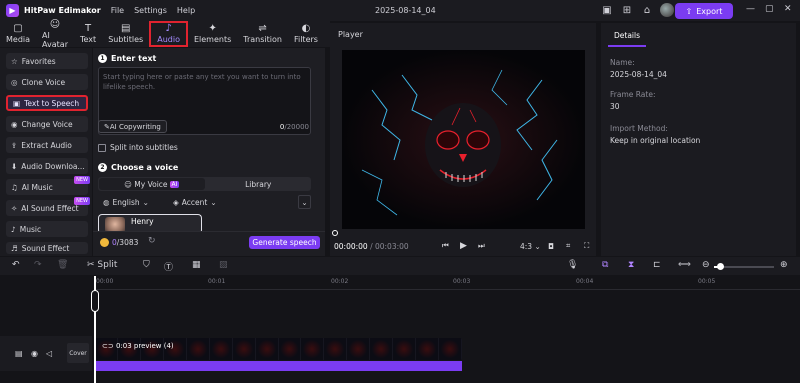  Describe the element at coordinates (262, 28) in the screenshot. I see `transition-icon: ⇌` at that location.